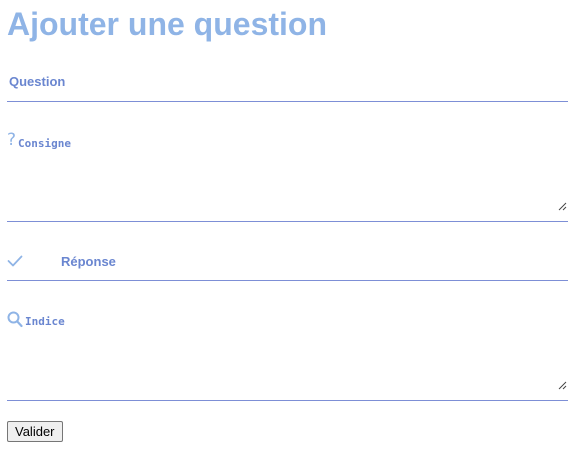 The height and width of the screenshot is (460, 585). Describe the element at coordinates (15, 319) in the screenshot. I see `search-icon` at that location.